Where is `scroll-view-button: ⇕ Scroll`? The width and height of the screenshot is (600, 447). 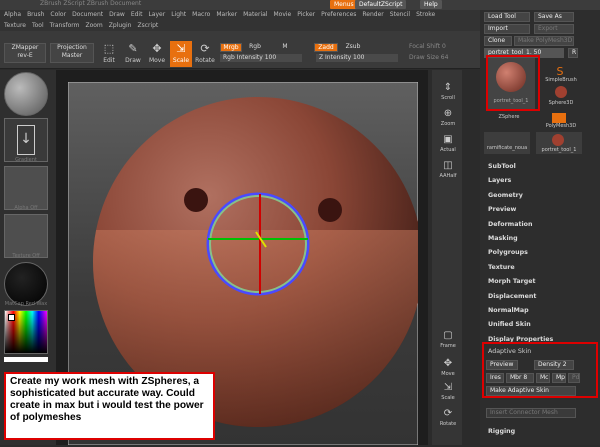 scroll-view-button: ⇕ Scroll is located at coordinates (448, 92).